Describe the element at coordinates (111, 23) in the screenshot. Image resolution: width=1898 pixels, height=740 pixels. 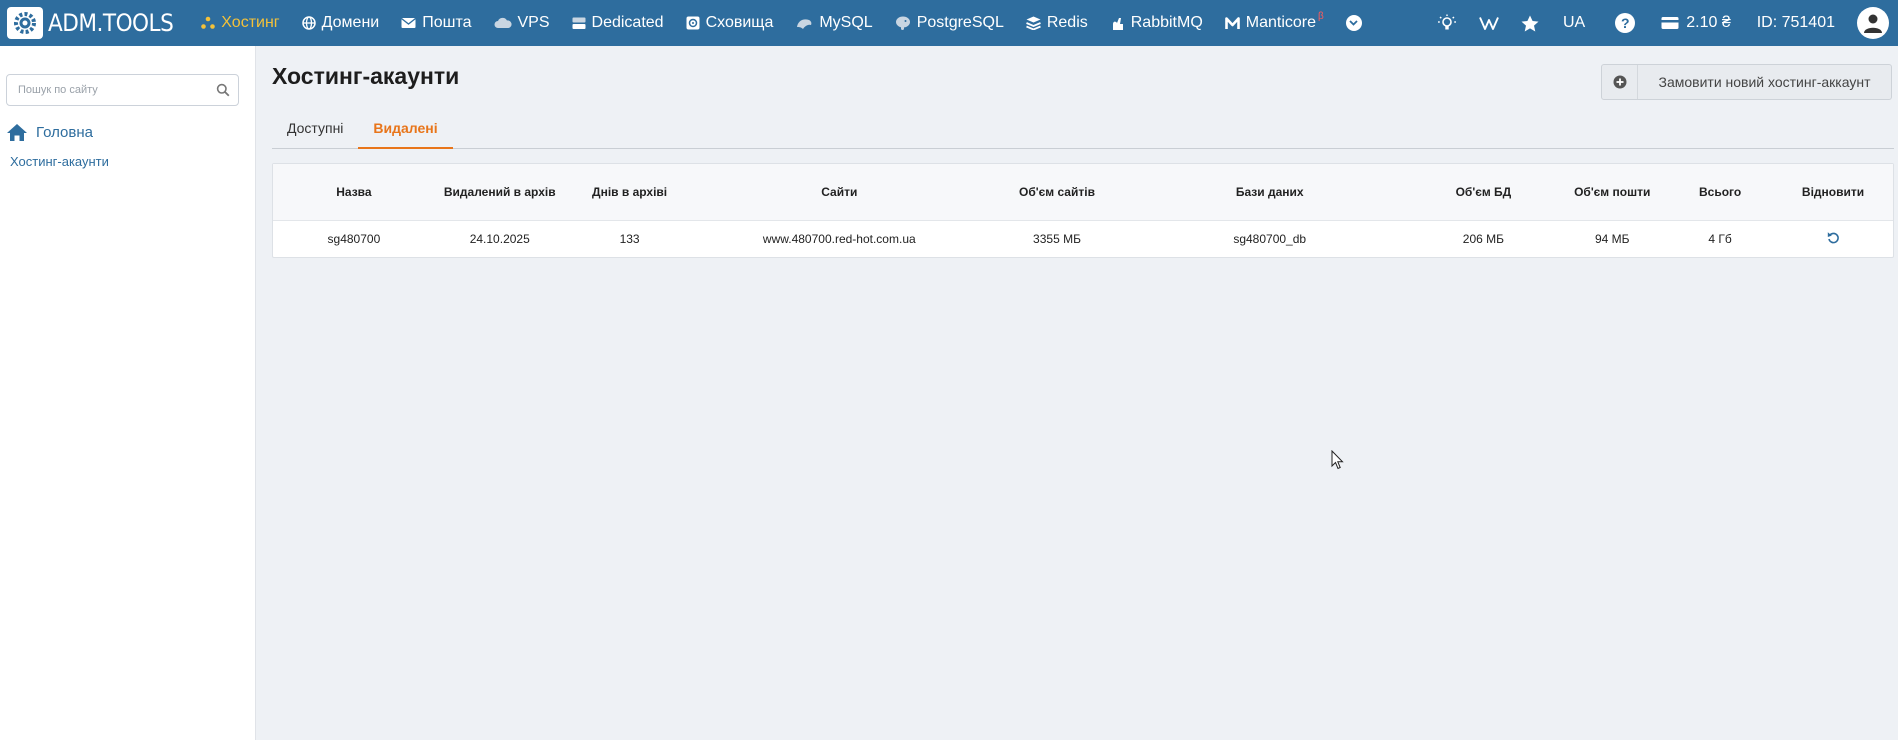
I see `logo-text: ADM.TOOLS` at that location.